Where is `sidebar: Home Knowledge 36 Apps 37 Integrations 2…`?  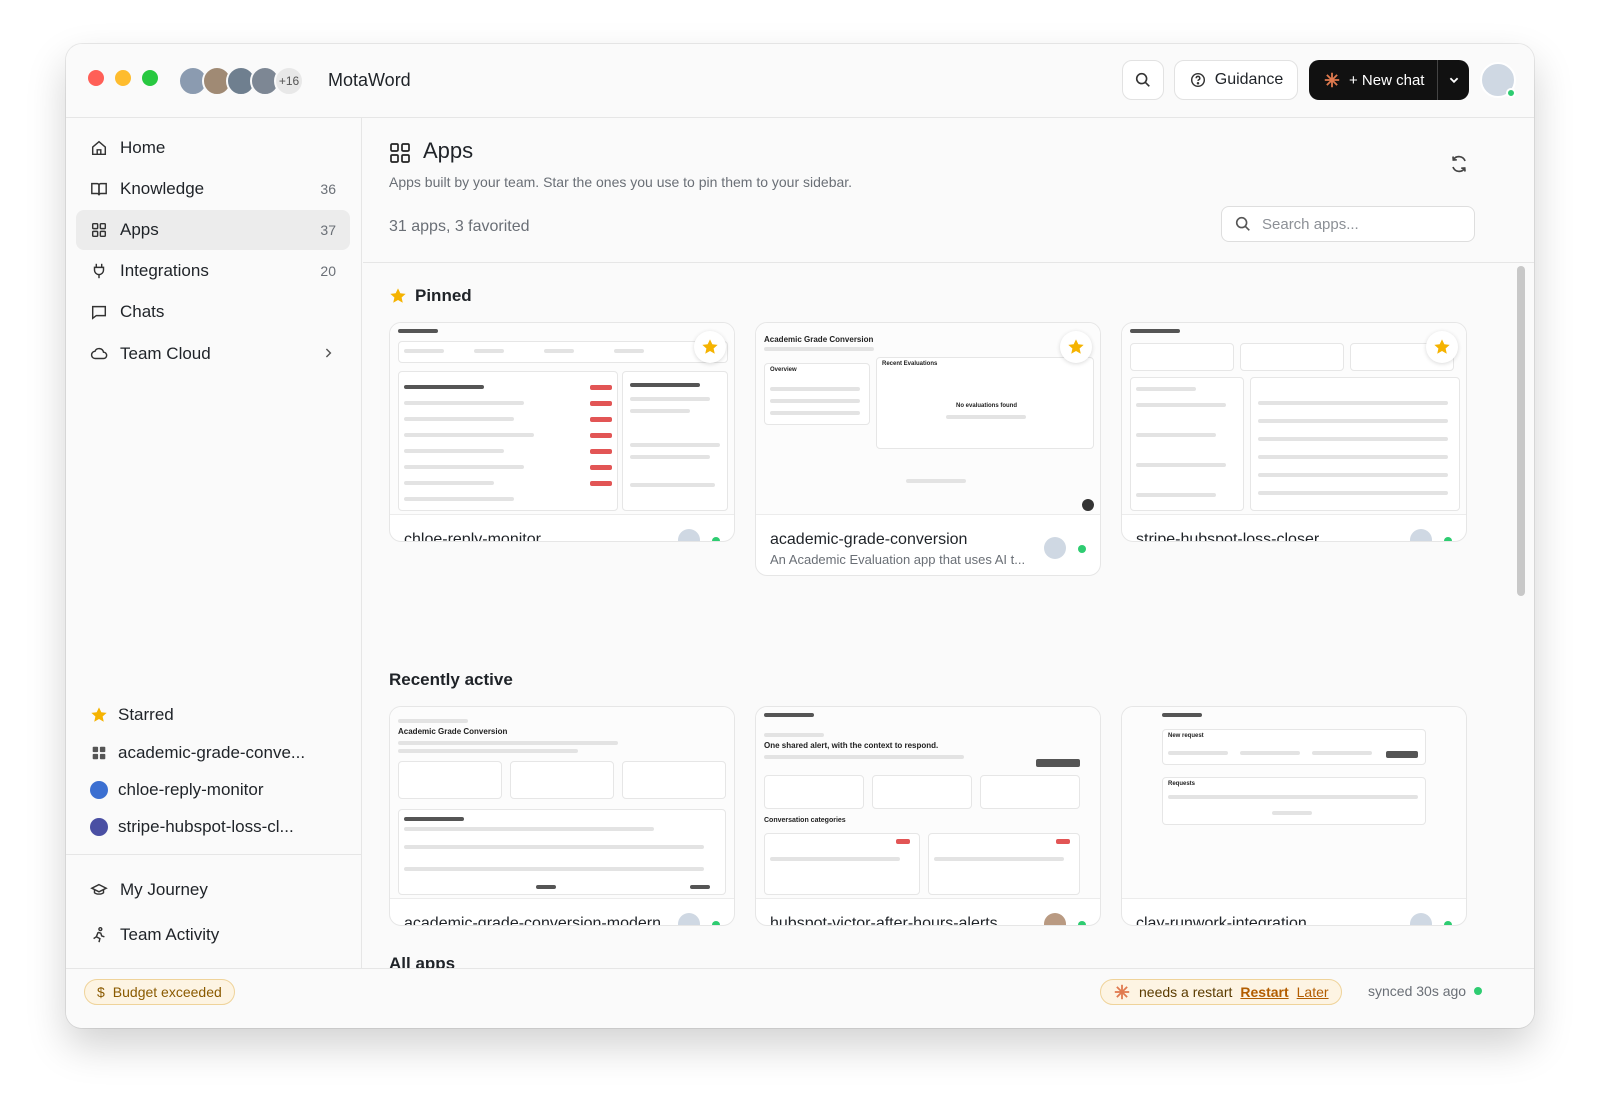
sidebar: Home Knowledge 36 Apps 37 Integrations 2… is located at coordinates (214, 543).